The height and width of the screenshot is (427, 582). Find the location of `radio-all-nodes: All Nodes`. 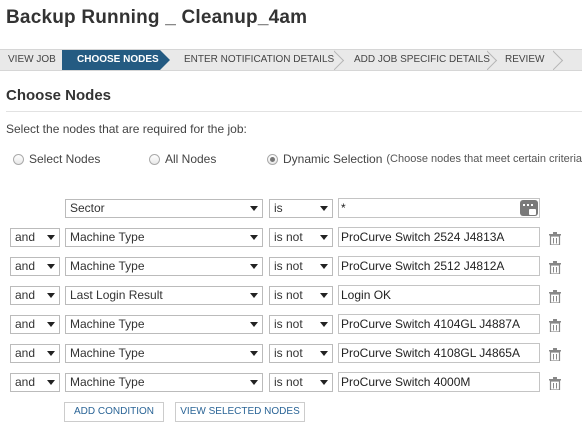

radio-all-nodes: All Nodes is located at coordinates (182, 159).